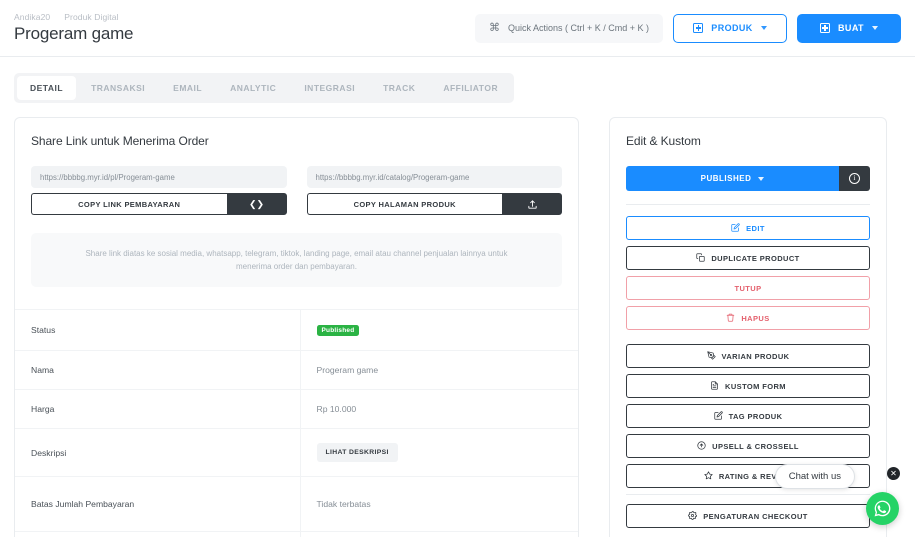 This screenshot has width=915, height=537. I want to click on action-label: TUTUP, so click(748, 288).